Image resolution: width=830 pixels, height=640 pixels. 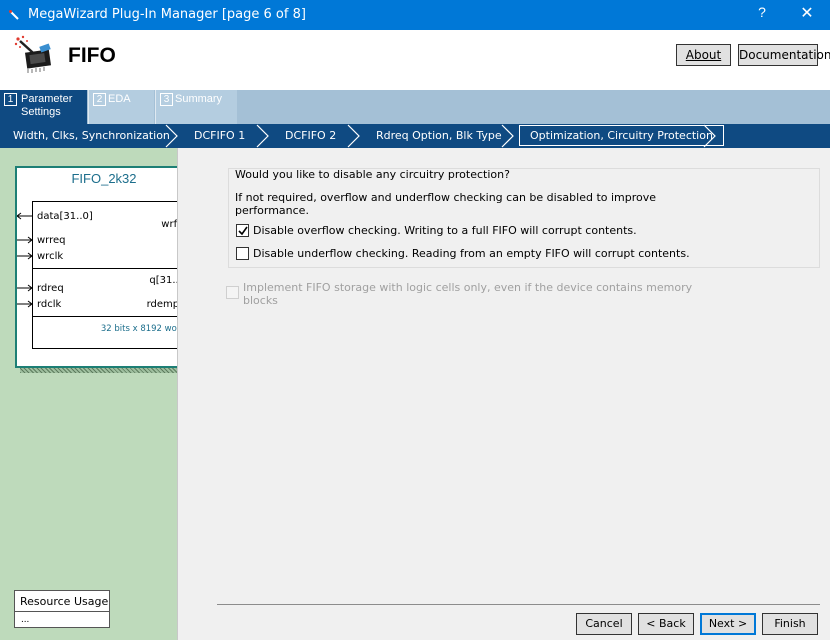 What do you see at coordinates (666, 624) in the screenshot?
I see `back-button: < Back` at bounding box center [666, 624].